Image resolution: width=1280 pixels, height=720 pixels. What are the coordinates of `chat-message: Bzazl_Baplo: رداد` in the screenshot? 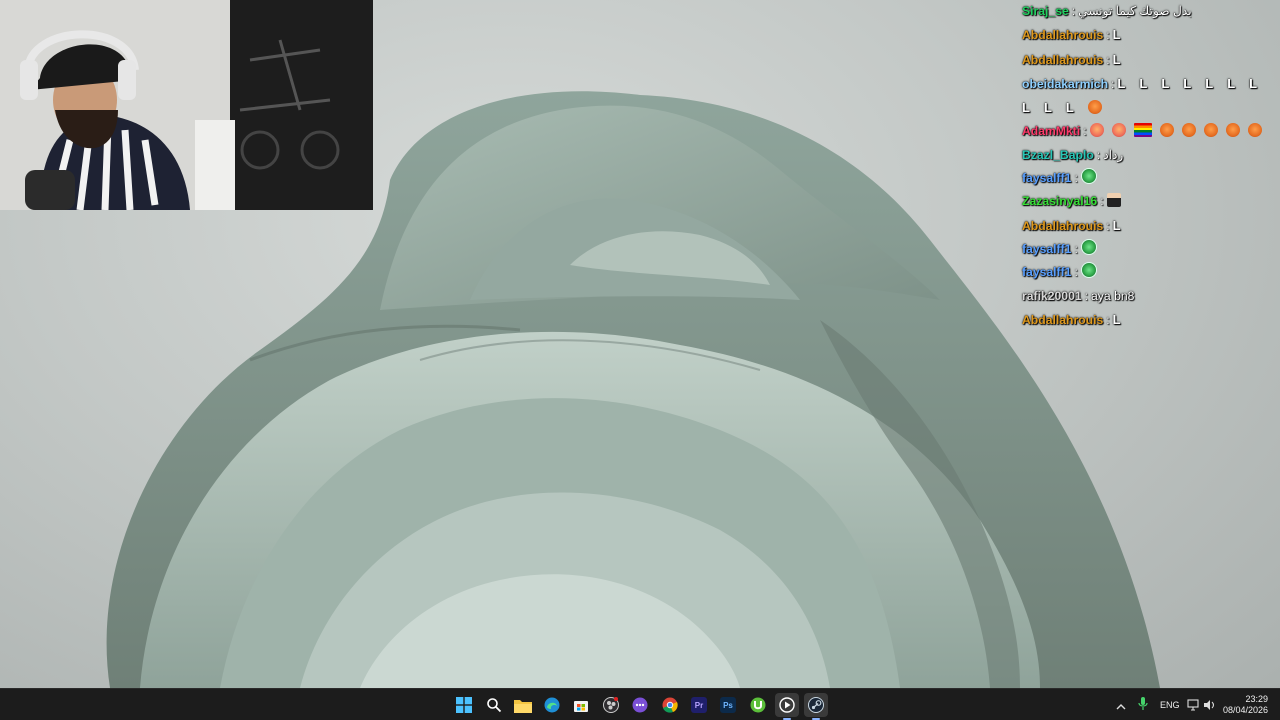 It's located at (1148, 155).